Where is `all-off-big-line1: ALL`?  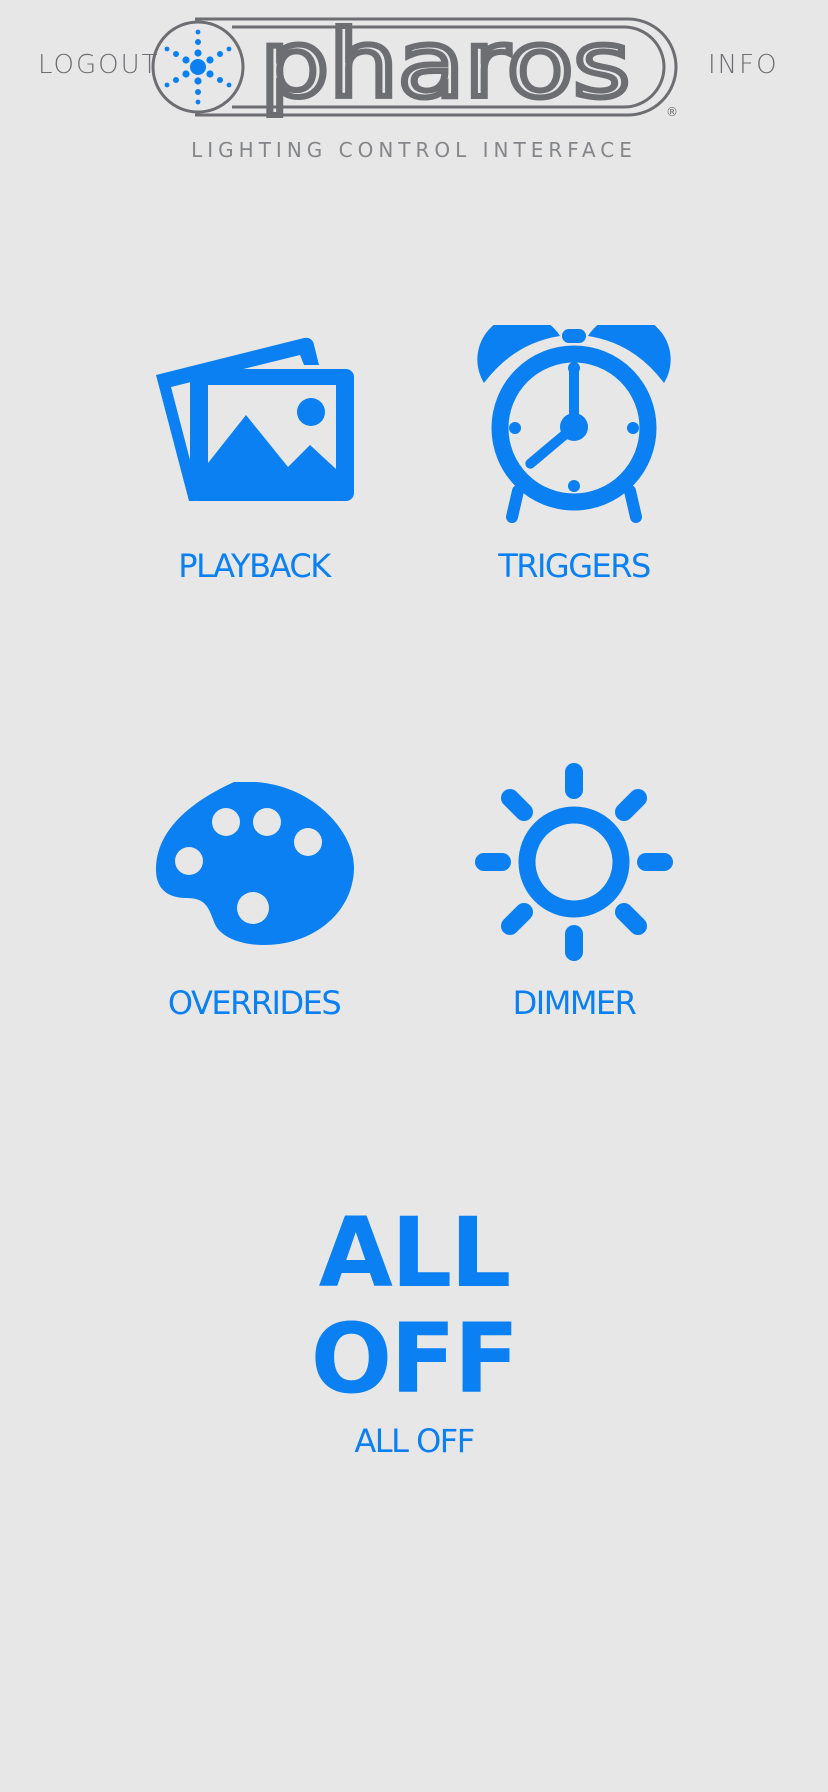 all-off-big-line1: ALL is located at coordinates (415, 1253).